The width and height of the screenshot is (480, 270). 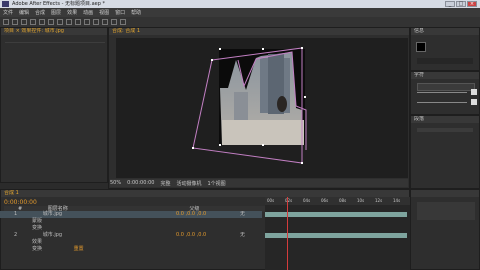 I want to click on current-time: 0:00:00:00, so click(x=140, y=183).